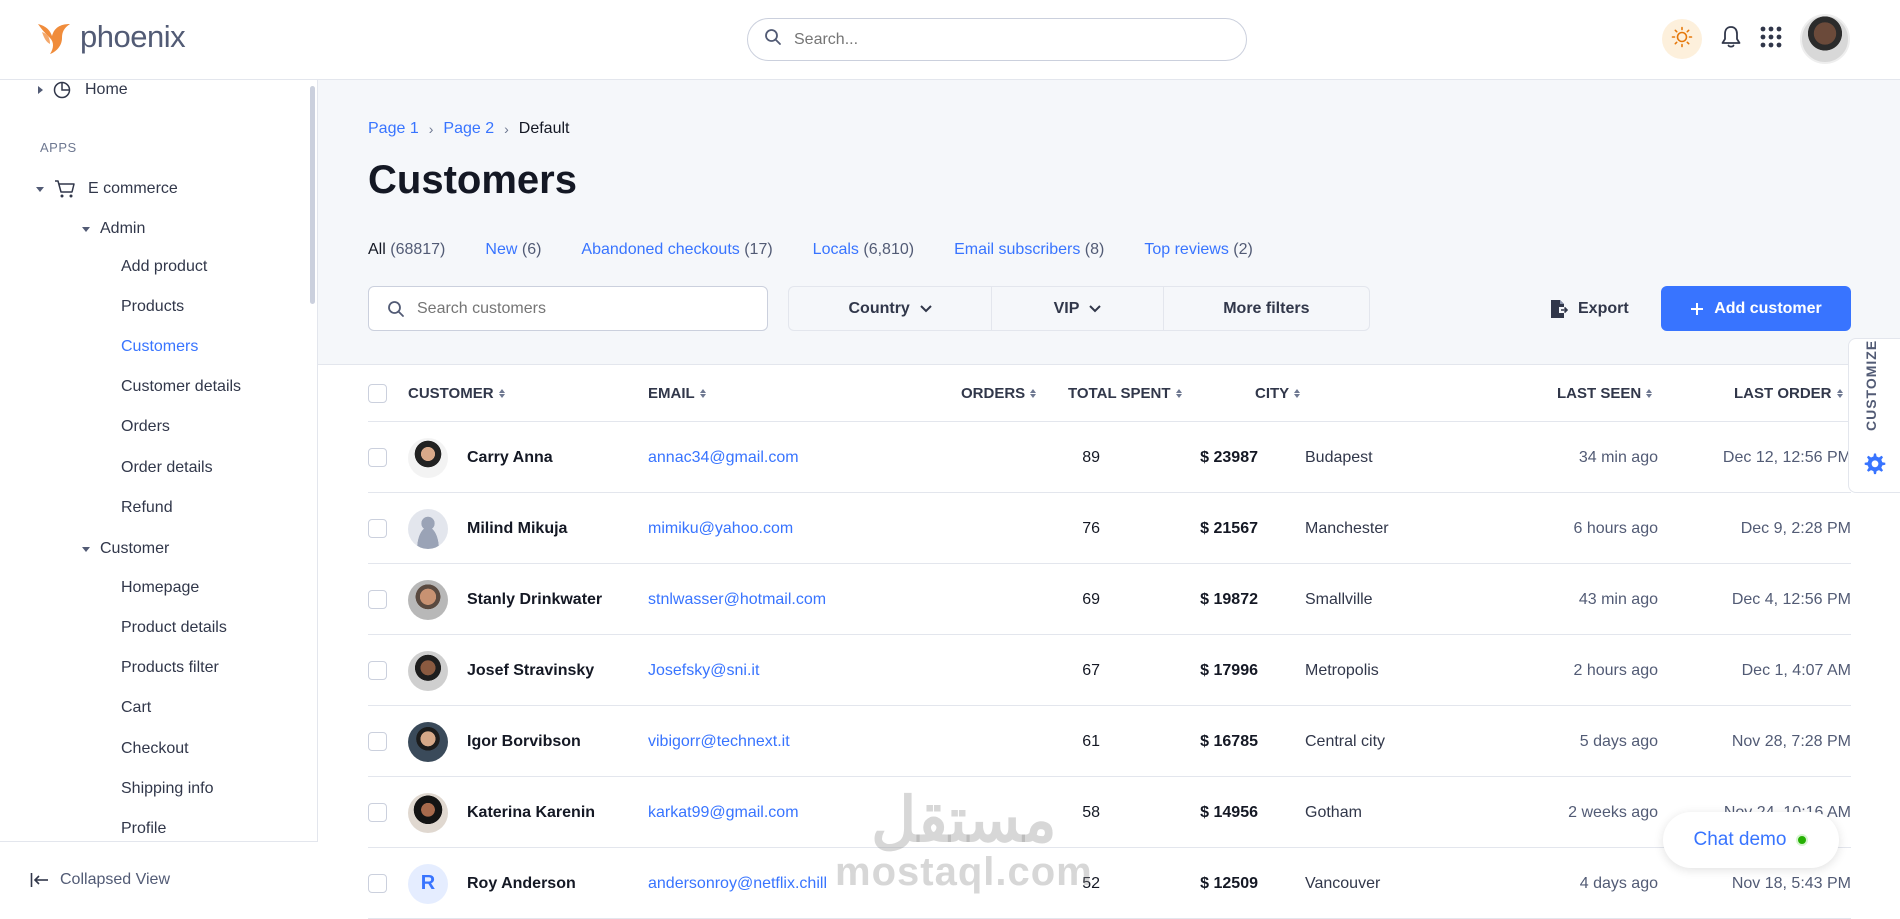 The image size is (1900, 919). Describe the element at coordinates (164, 267) in the screenshot. I see `sidebar-item-add-product: Add product` at that location.